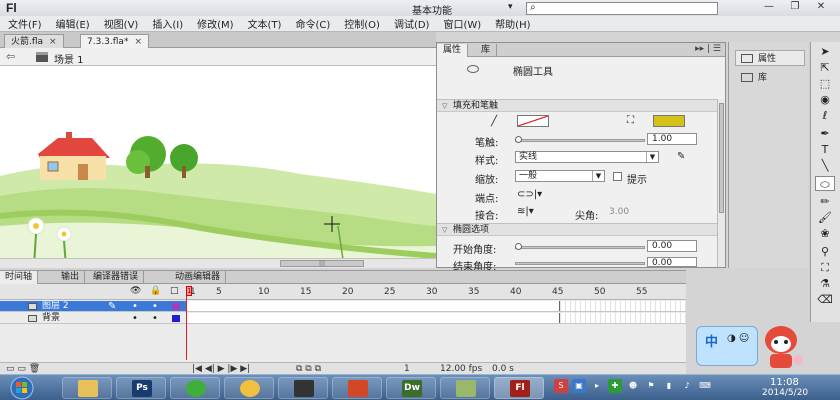  I want to click on 3d-rotation-tool-icon: ◉, so click(825, 99).